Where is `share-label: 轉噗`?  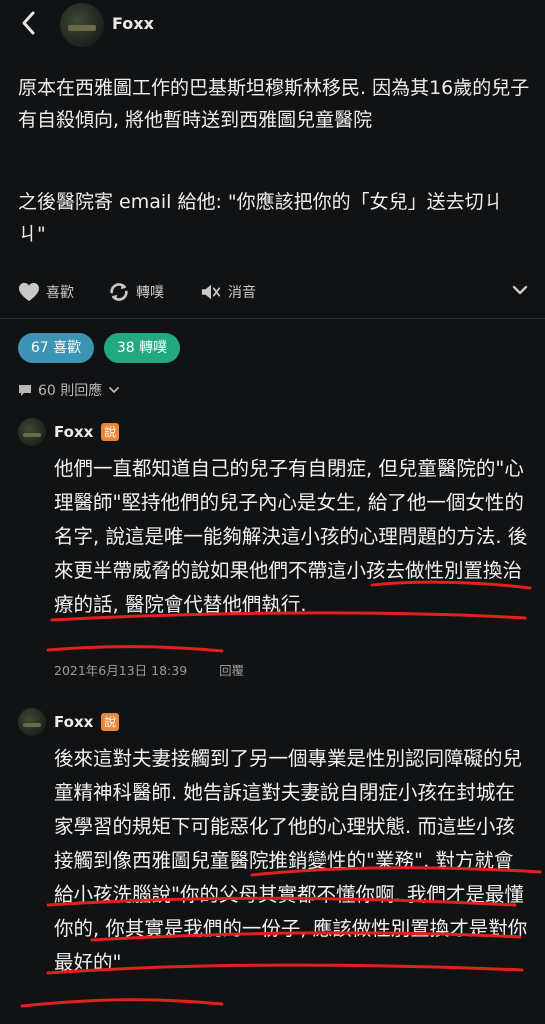 share-label: 轉噗 is located at coordinates (150, 293).